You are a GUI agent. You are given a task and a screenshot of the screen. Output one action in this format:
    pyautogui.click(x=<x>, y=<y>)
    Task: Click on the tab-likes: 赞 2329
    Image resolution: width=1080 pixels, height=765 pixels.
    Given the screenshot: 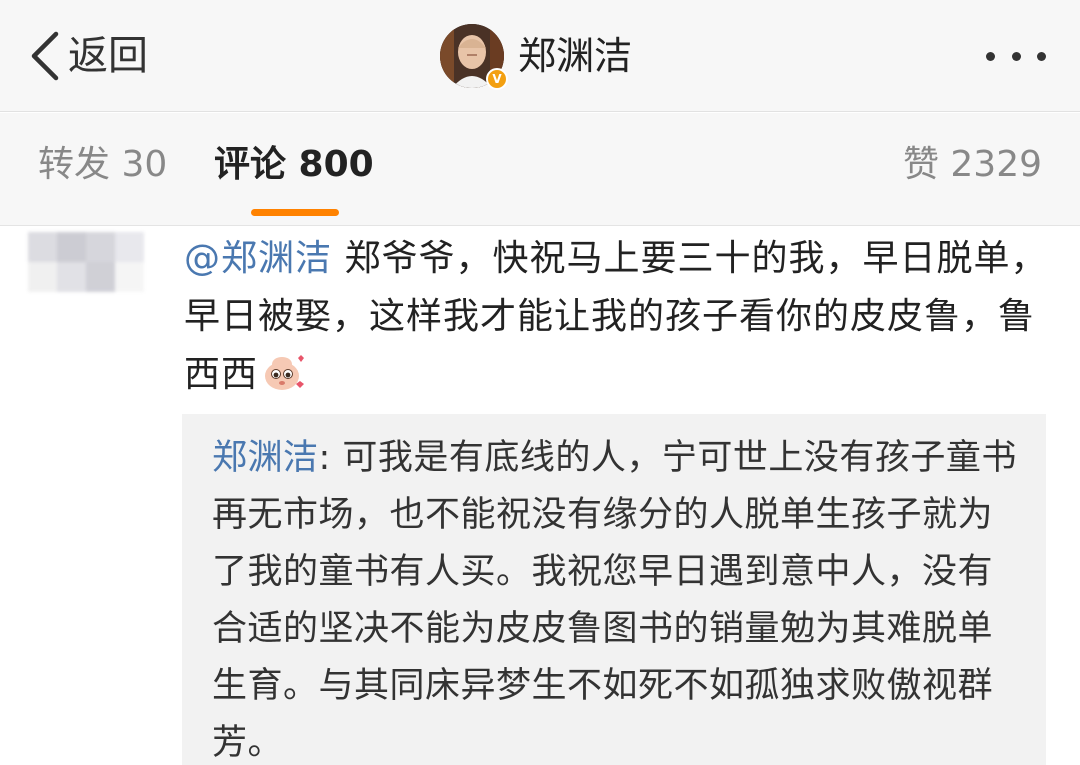 What is the action you would take?
    pyautogui.click(x=972, y=165)
    